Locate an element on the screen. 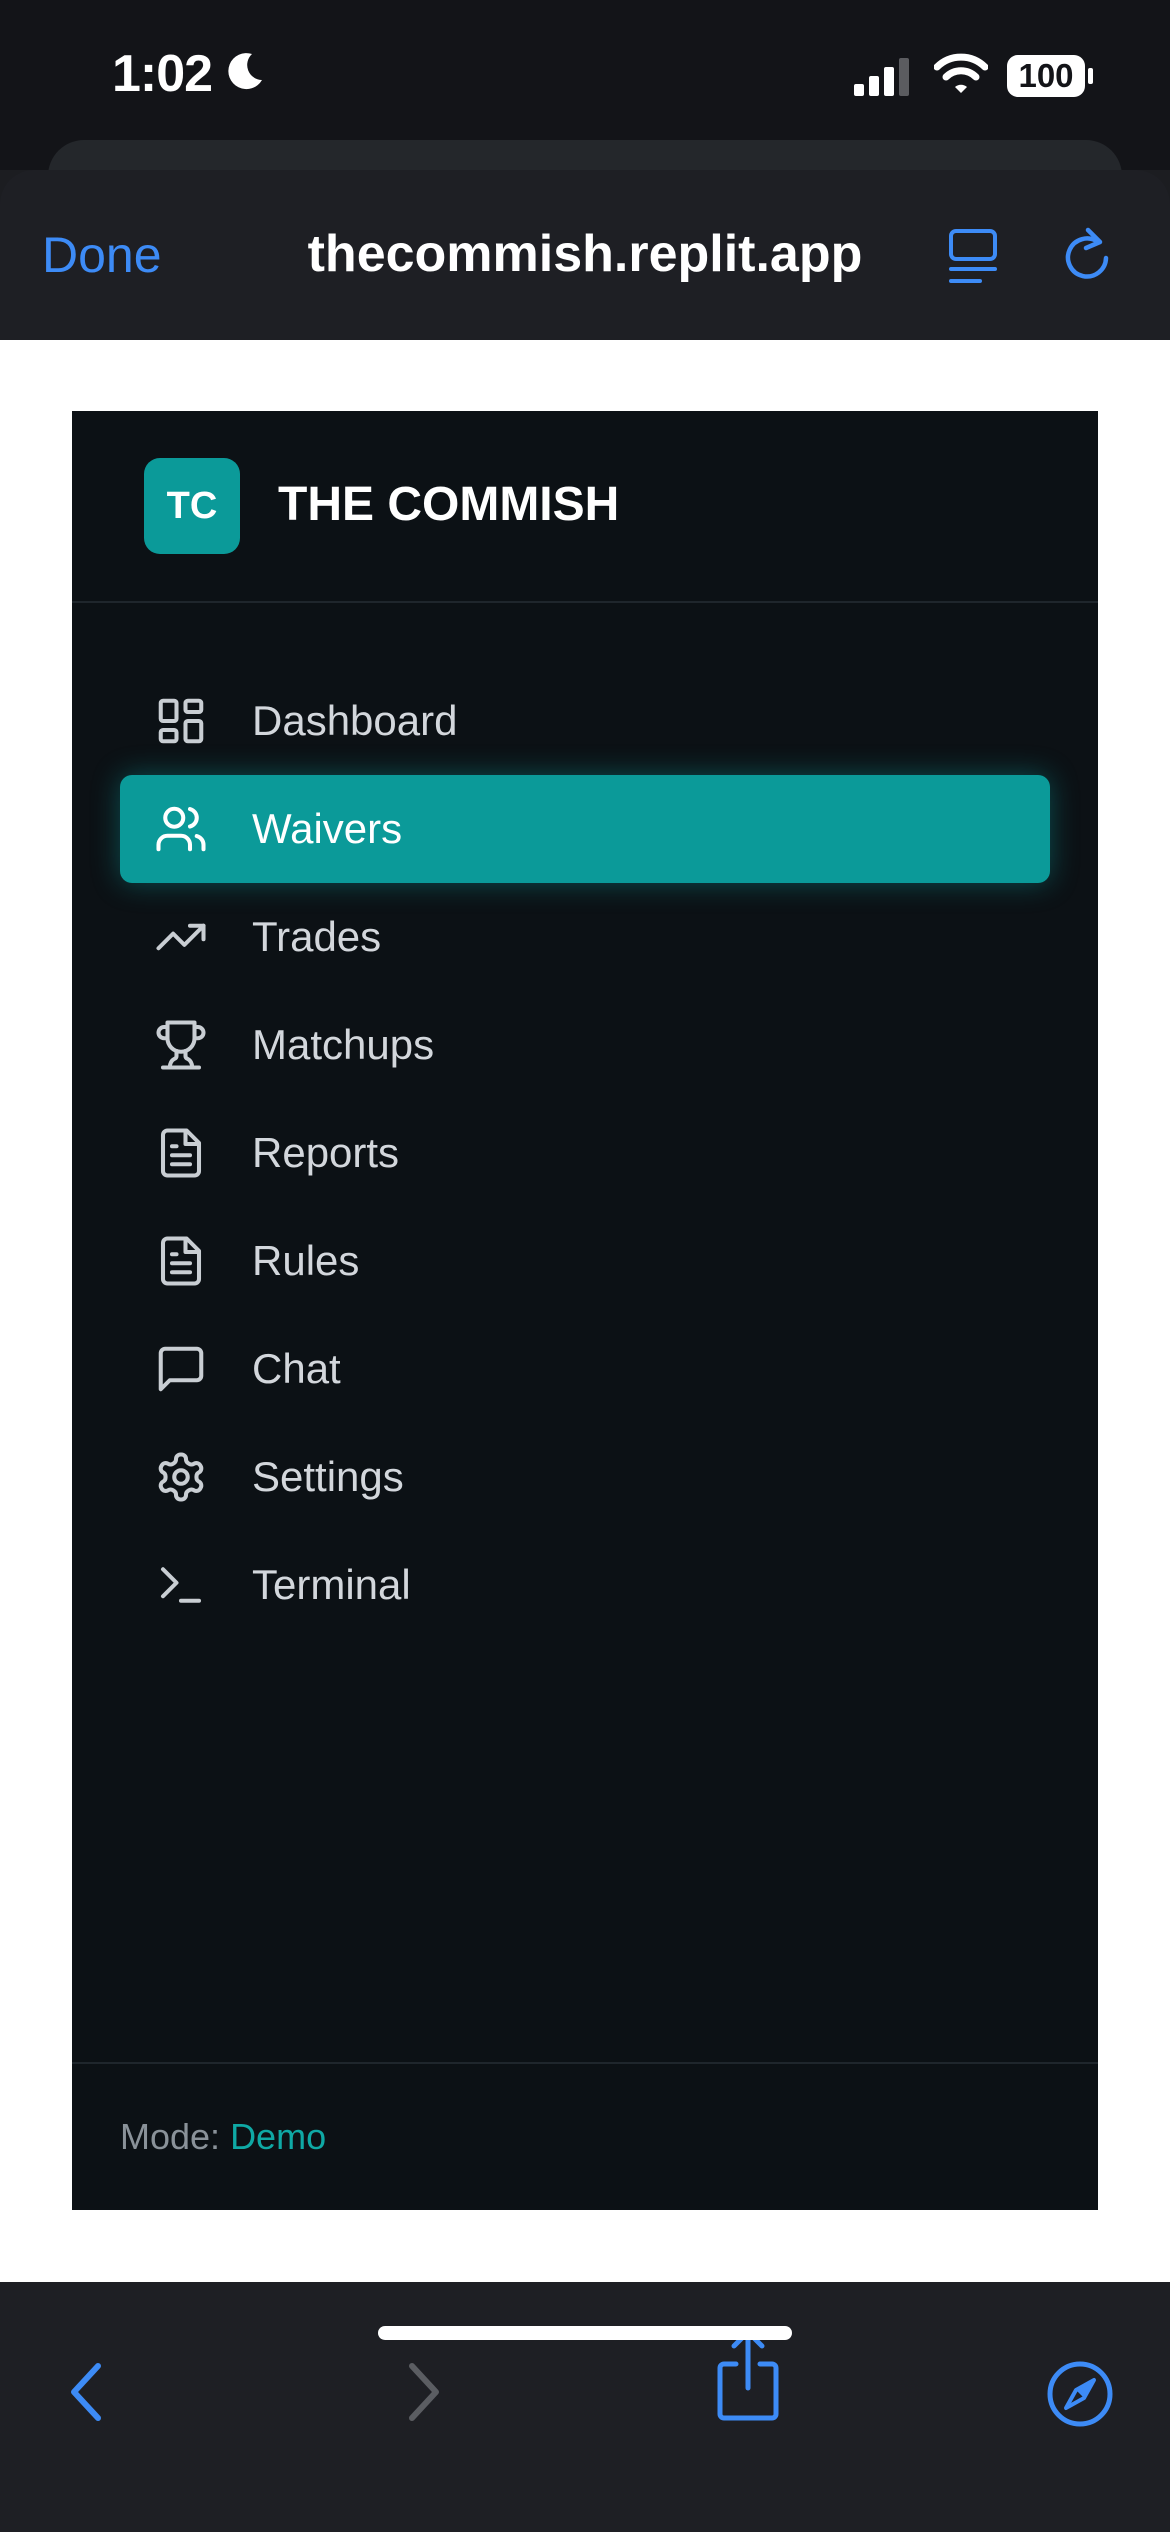  sidebar-item-settings: Settings is located at coordinates (585, 1477).